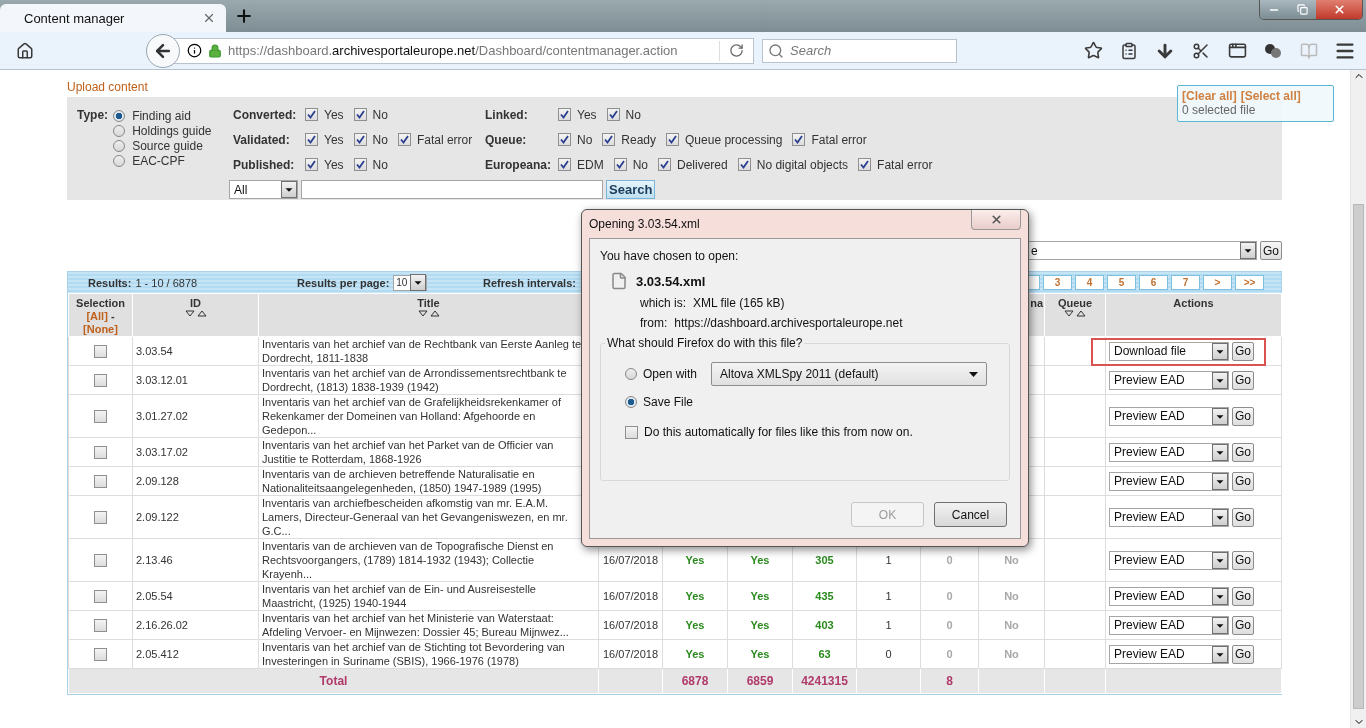  I want to click on back-button, so click(163, 50).